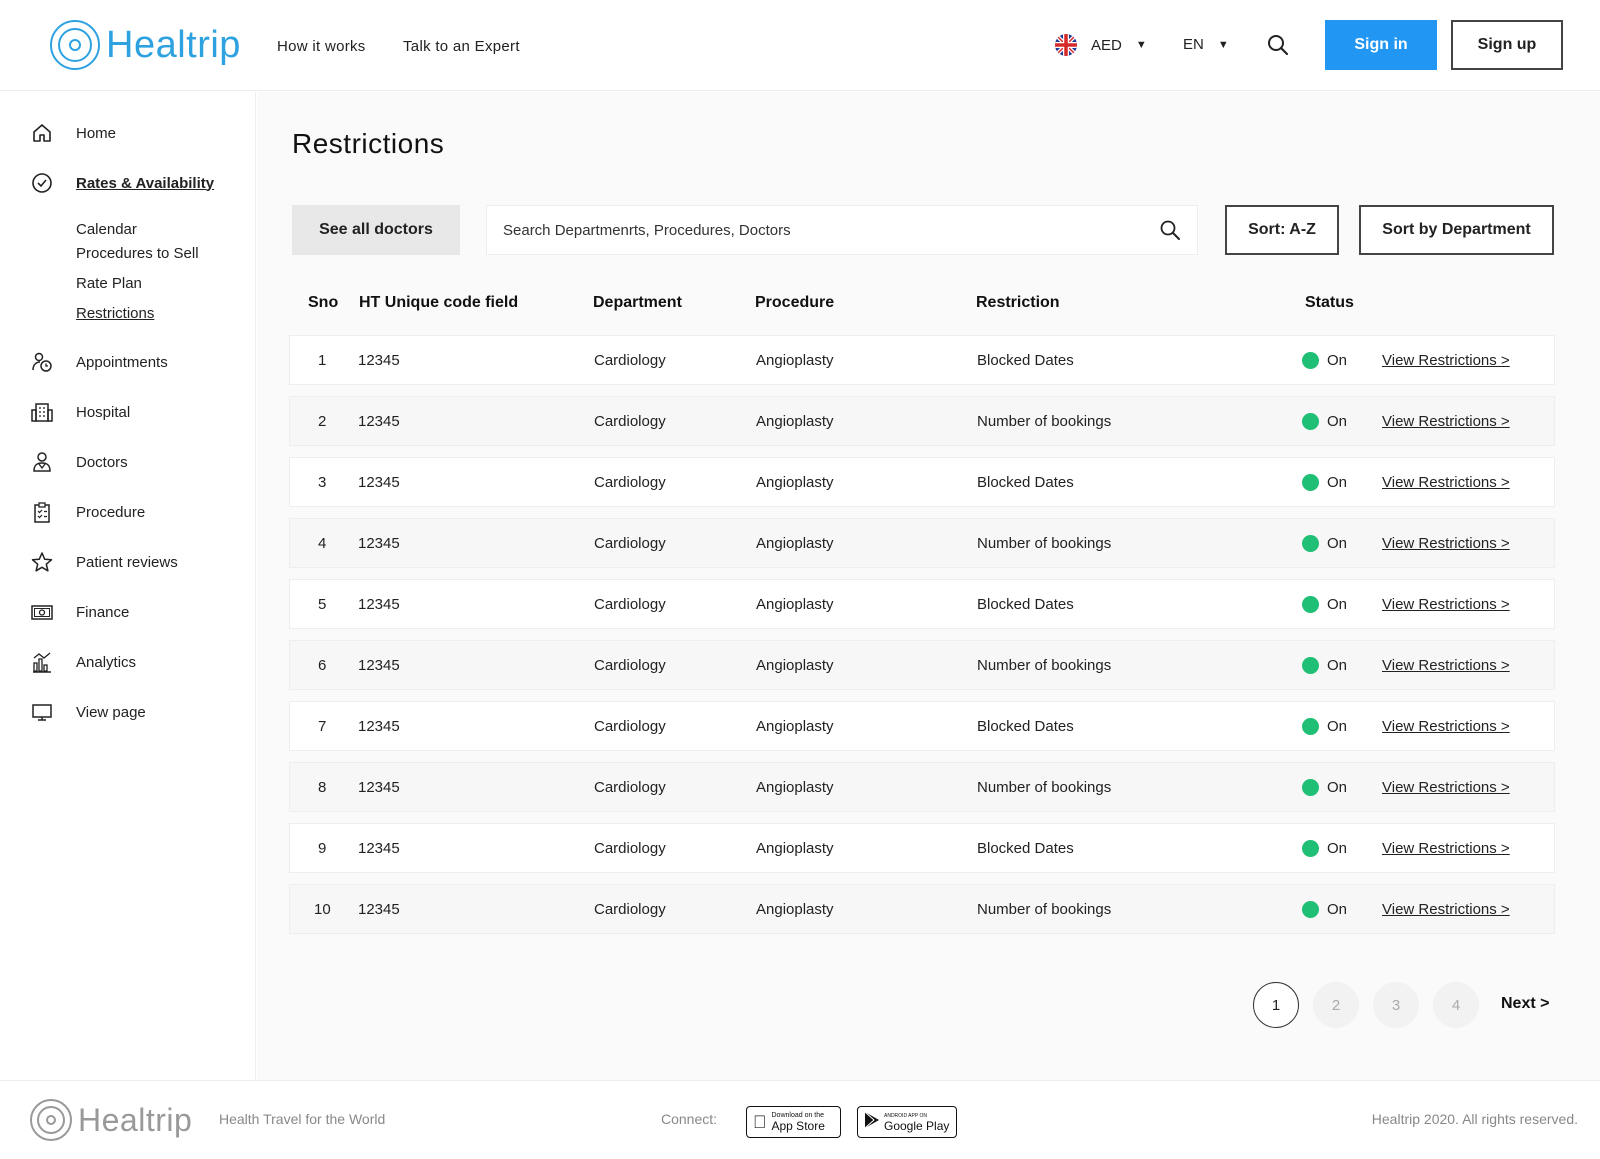 This screenshot has height=1159, width=1600. I want to click on app-store-text: Download on the App Store, so click(791, 1122).